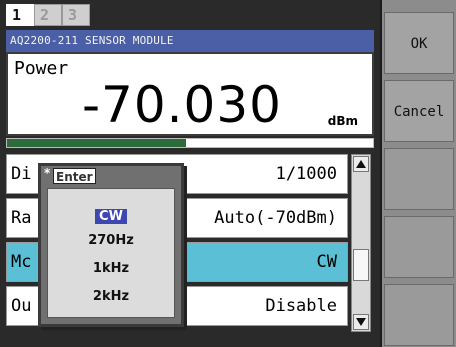 The width and height of the screenshot is (456, 347). Describe the element at coordinates (21, 174) in the screenshot. I see `menu-row-name: Di` at that location.